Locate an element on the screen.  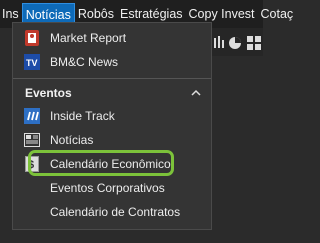
menu-item-label: Inside Track is located at coordinates (82, 116).